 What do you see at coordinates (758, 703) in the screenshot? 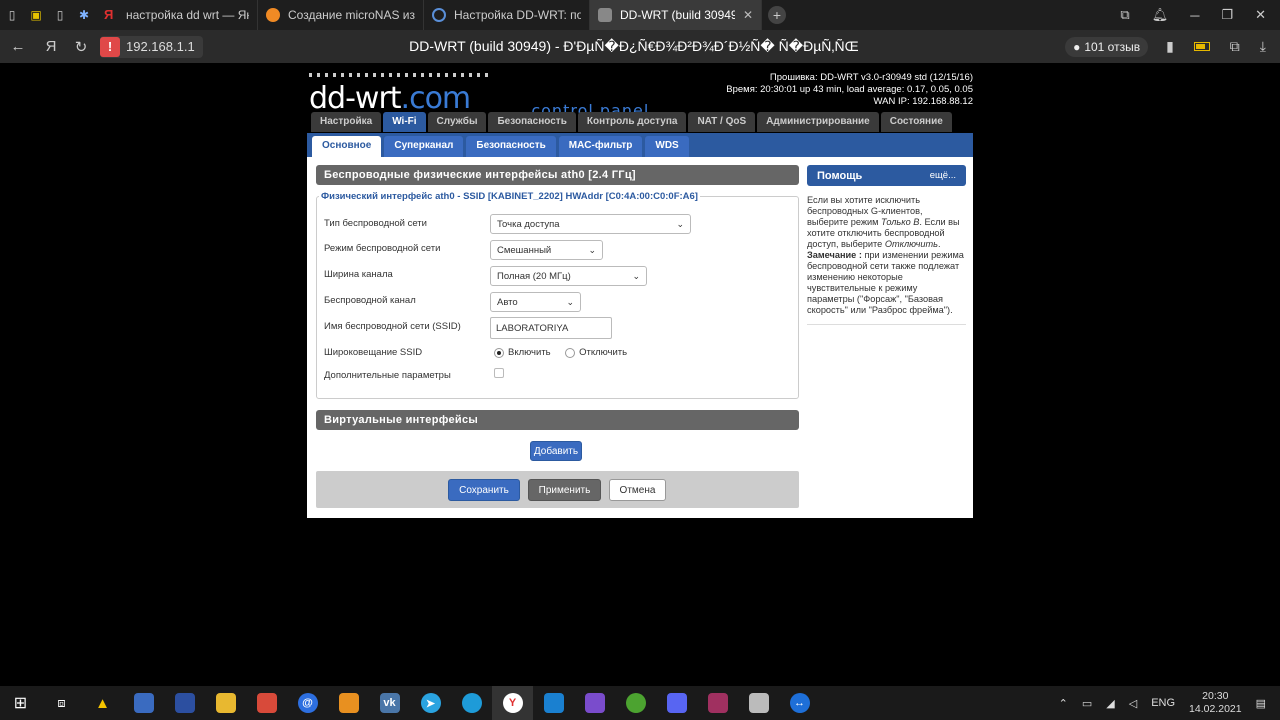
I see `app-network` at bounding box center [758, 703].